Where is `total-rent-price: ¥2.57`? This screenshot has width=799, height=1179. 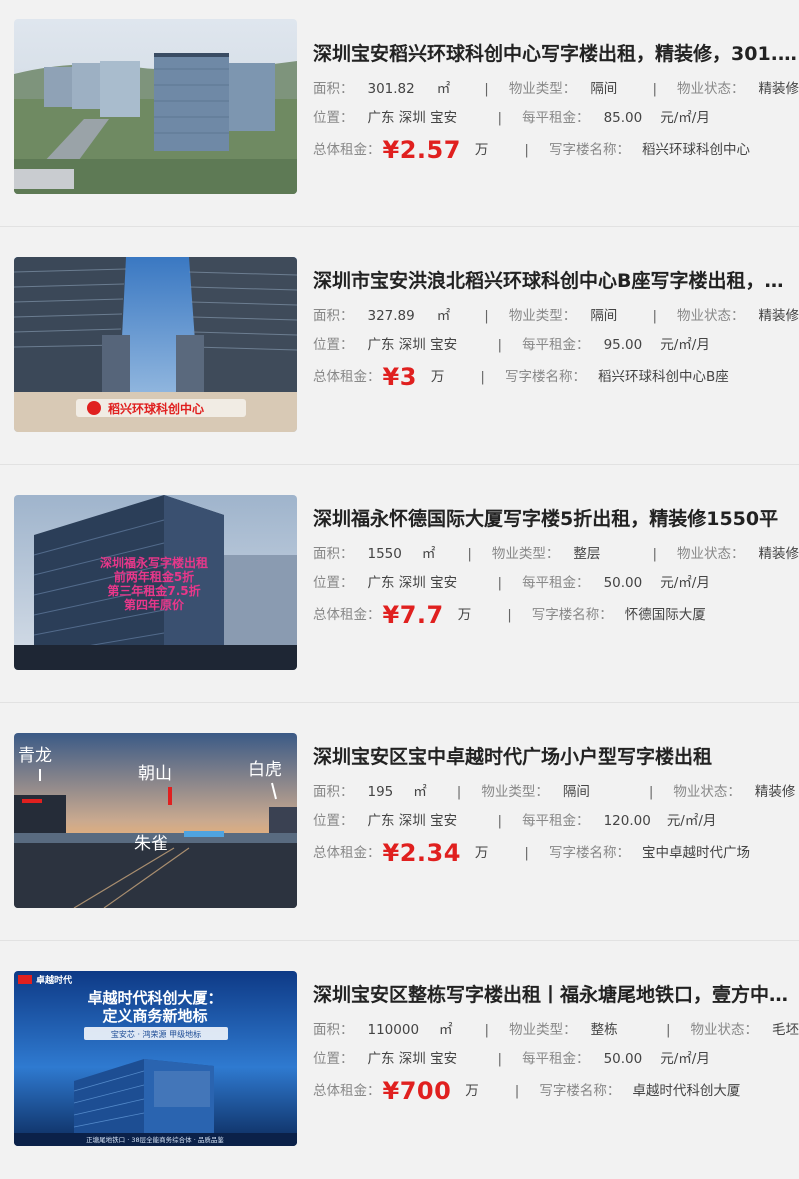
total-rent-price: ¥2.57 is located at coordinates (422, 150).